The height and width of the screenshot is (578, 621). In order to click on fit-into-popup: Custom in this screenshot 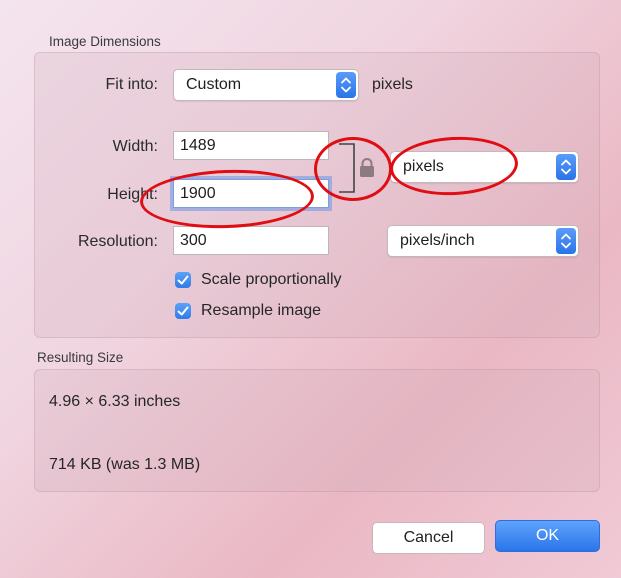, I will do `click(266, 85)`.